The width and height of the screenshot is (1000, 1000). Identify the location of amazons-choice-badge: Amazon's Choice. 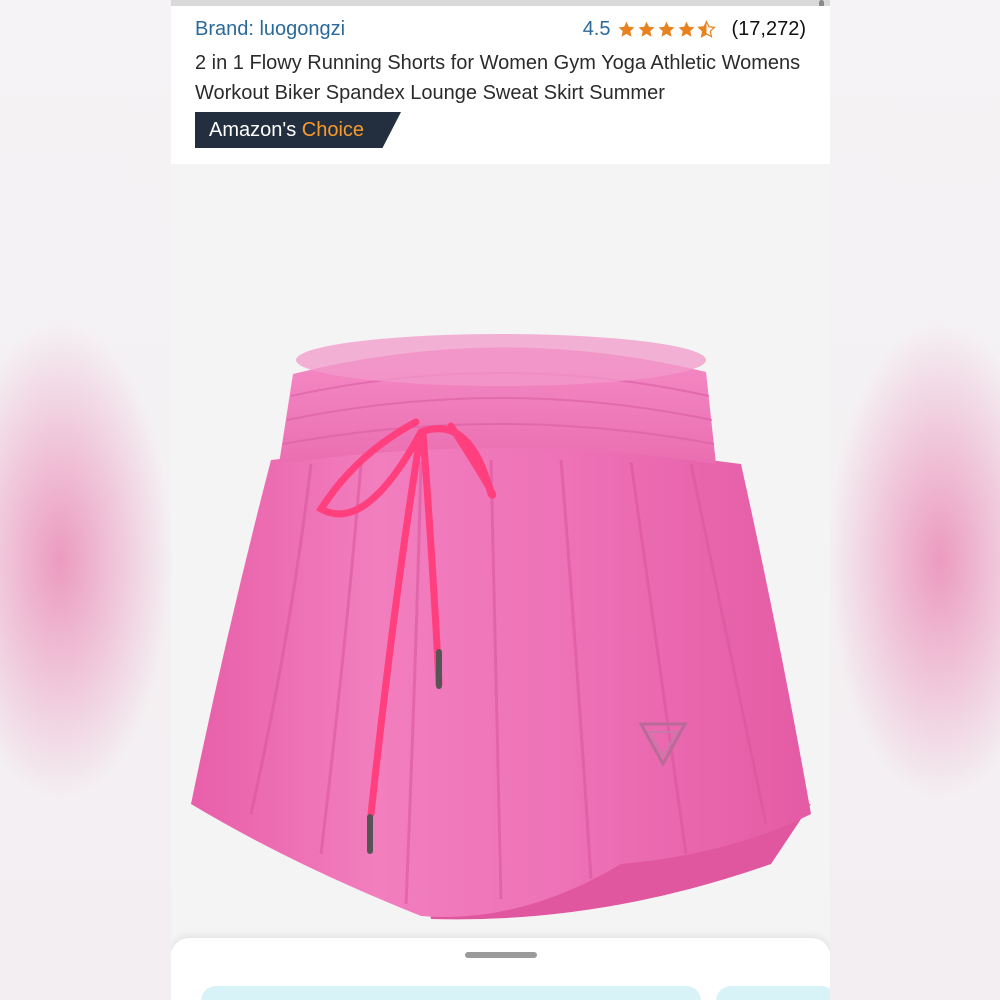
(298, 130).